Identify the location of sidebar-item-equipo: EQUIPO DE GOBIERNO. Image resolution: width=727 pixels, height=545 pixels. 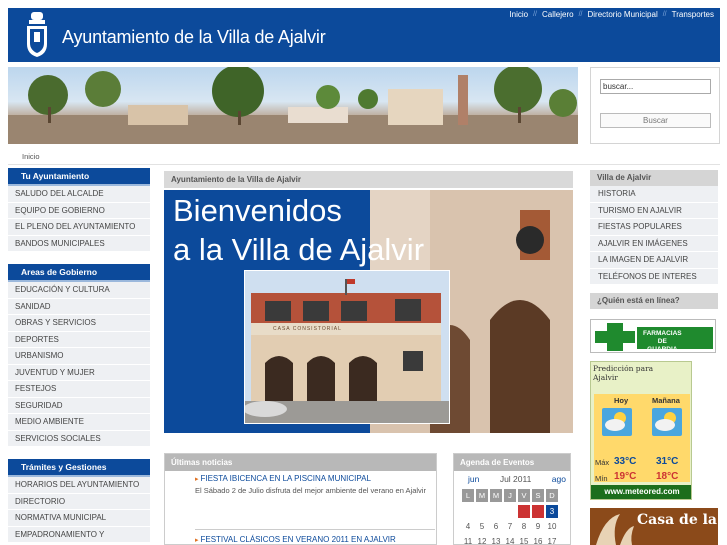
(79, 210).